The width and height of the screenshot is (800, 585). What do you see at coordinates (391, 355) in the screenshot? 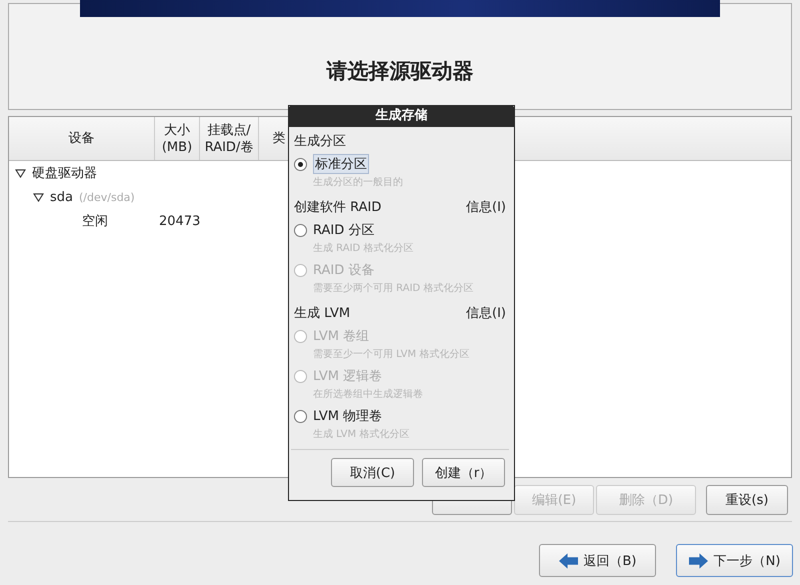
I see `option-description: 需要至少一个可用 LVM 格式化分区` at bounding box center [391, 355].